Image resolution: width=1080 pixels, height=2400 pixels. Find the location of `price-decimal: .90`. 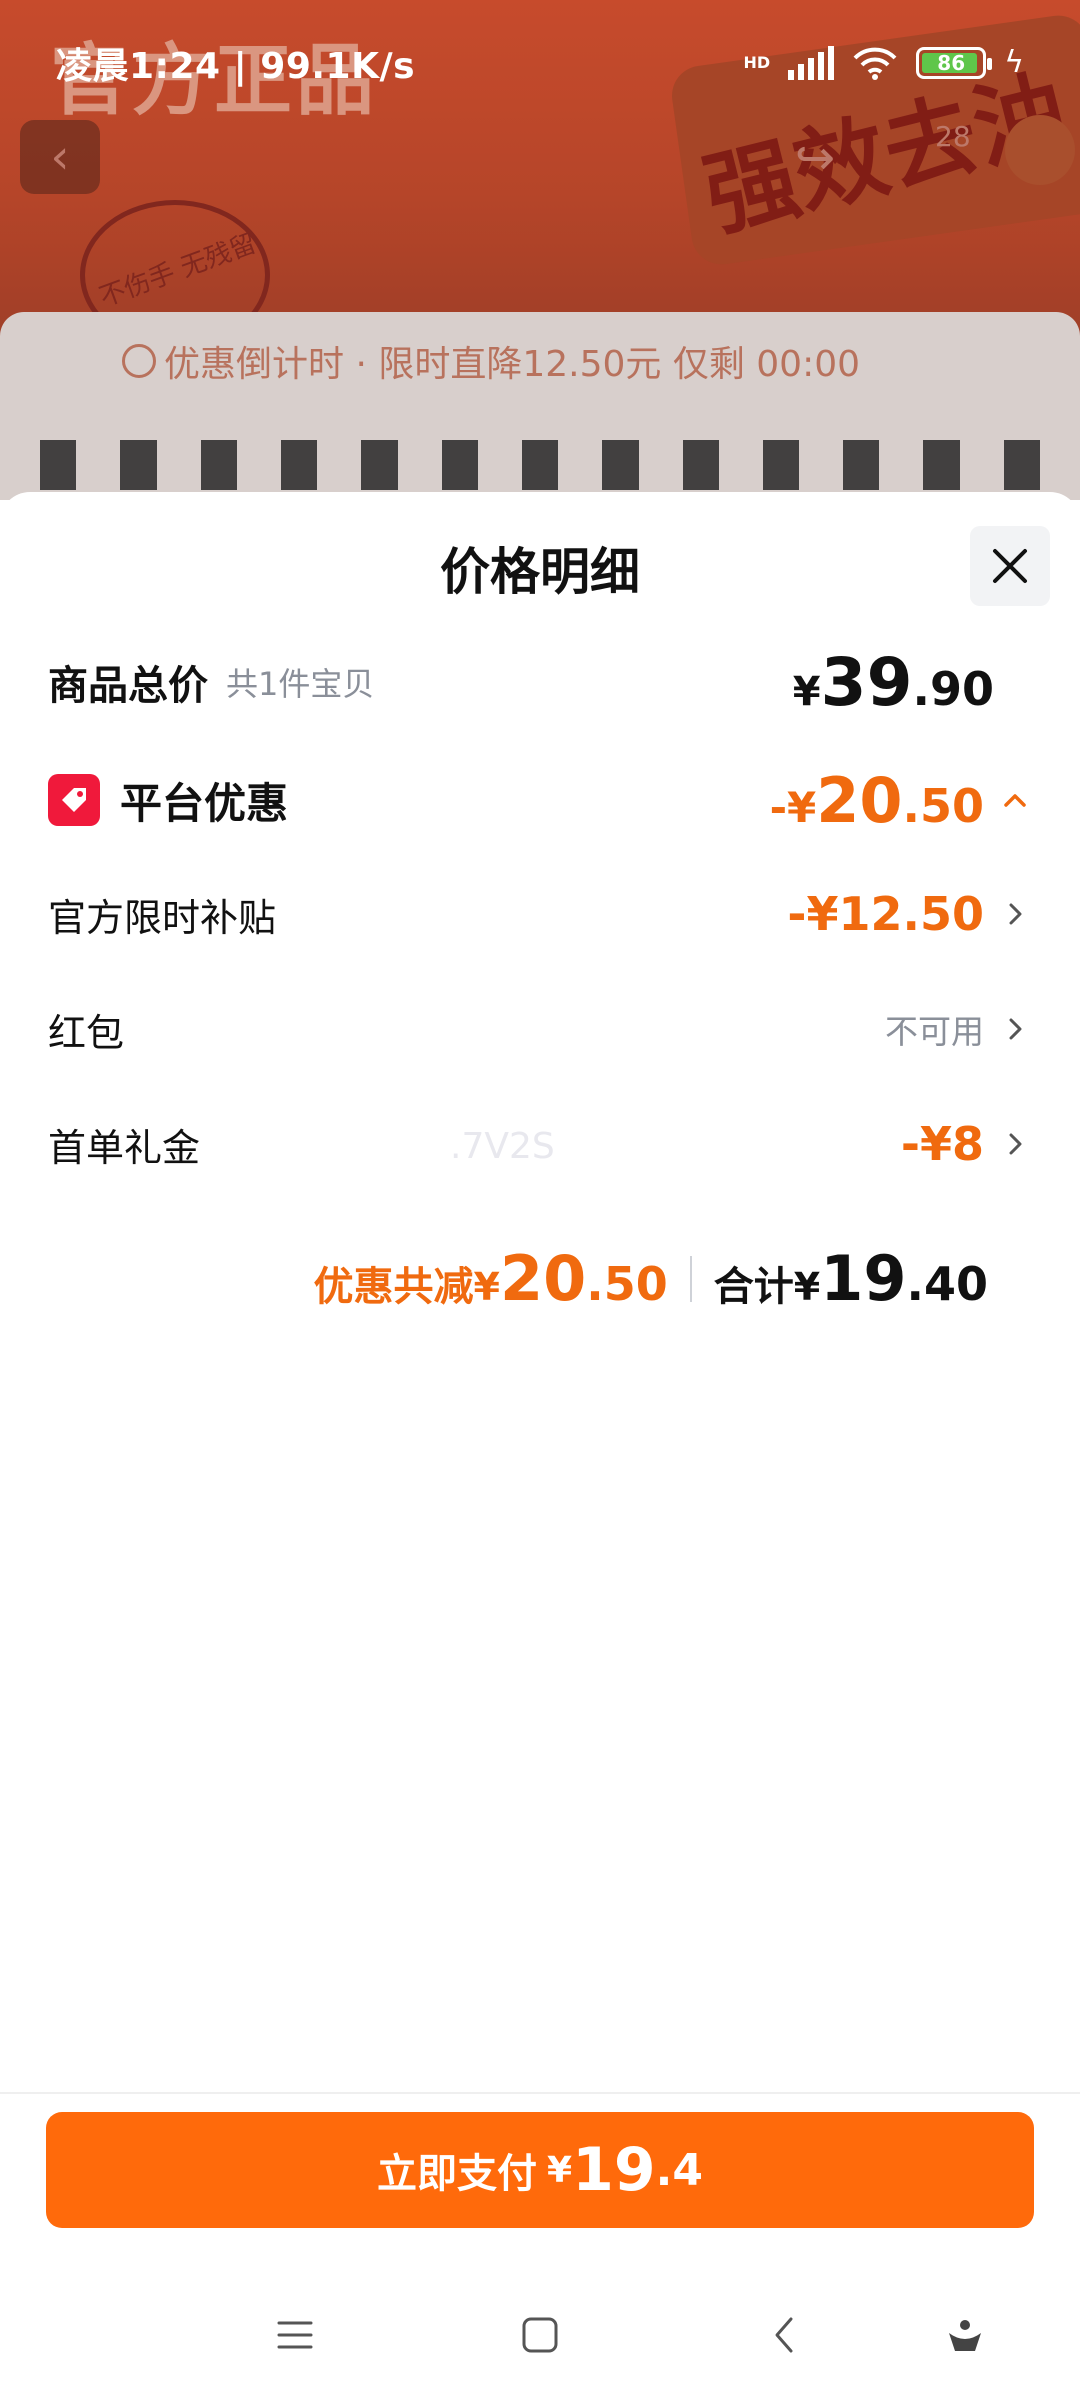

price-decimal: .90 is located at coordinates (953, 688).